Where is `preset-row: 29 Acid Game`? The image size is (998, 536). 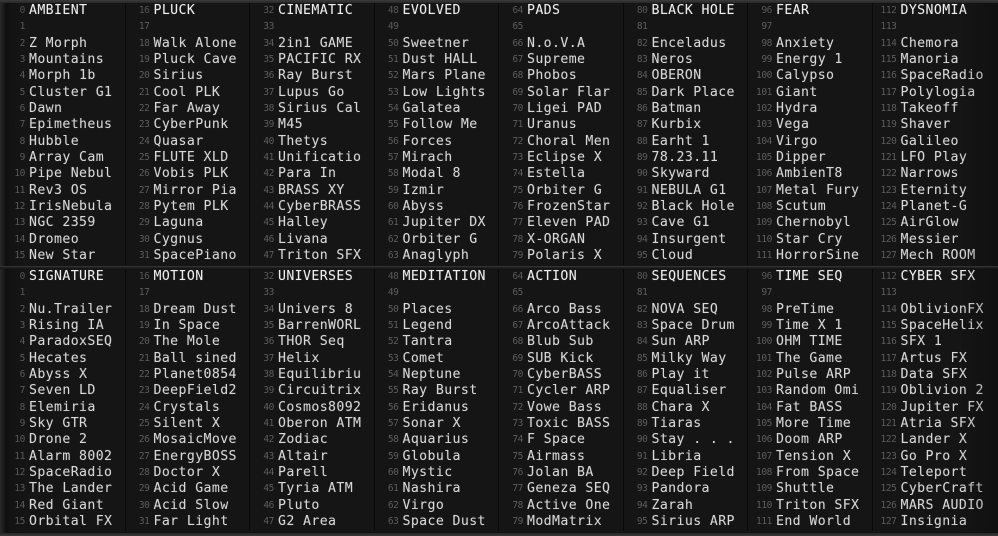
preset-row: 29 Acid Game is located at coordinates (187, 489).